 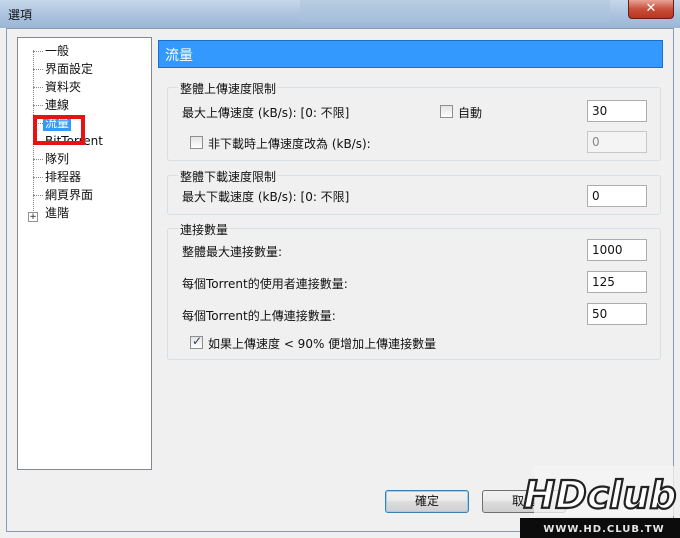 I want to click on upload-slots-input, so click(x=617, y=314).